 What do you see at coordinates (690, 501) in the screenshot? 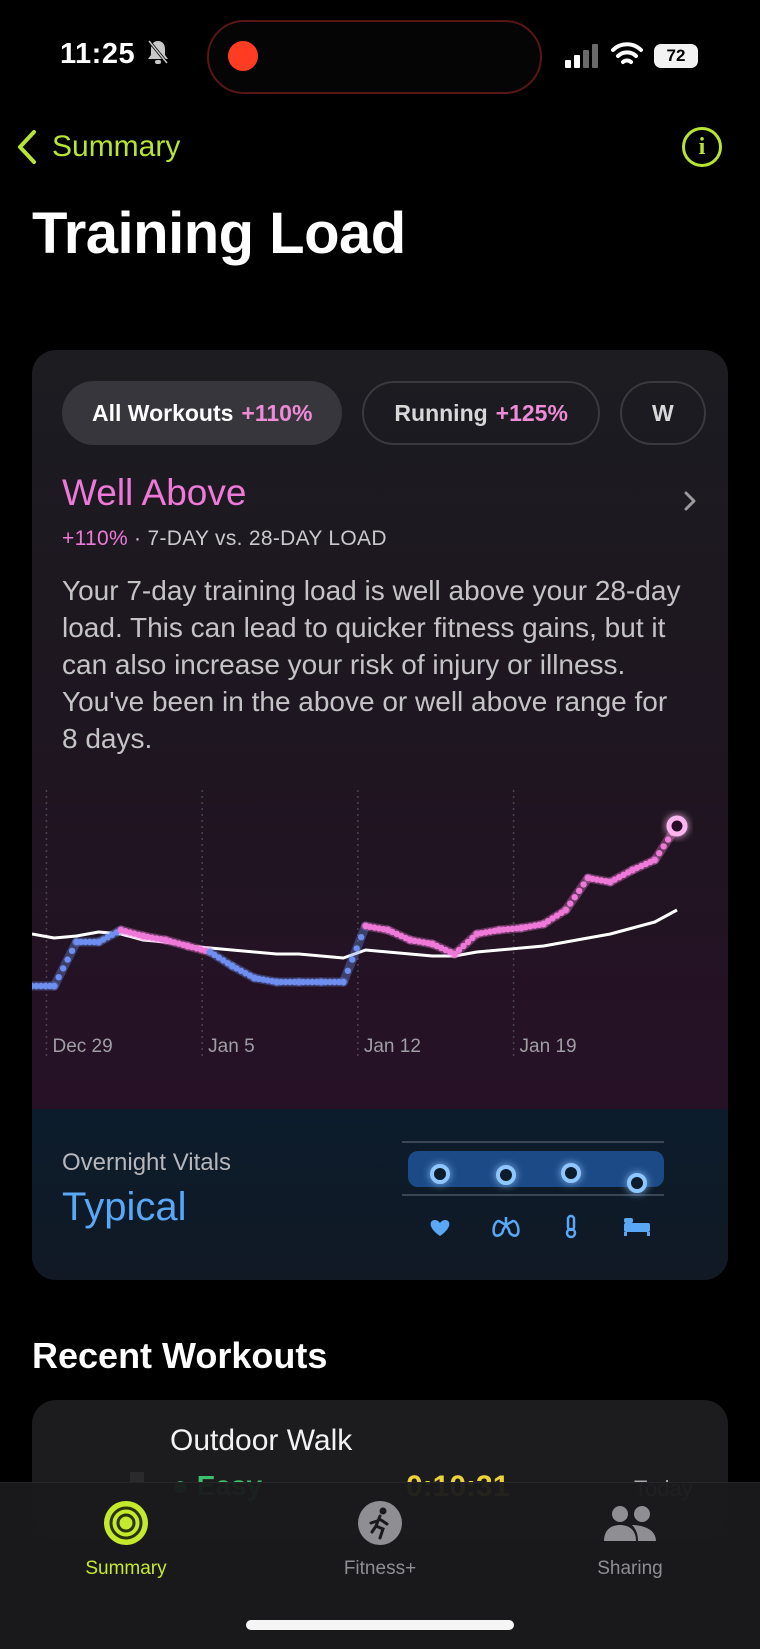
I see `chevron-right-icon` at bounding box center [690, 501].